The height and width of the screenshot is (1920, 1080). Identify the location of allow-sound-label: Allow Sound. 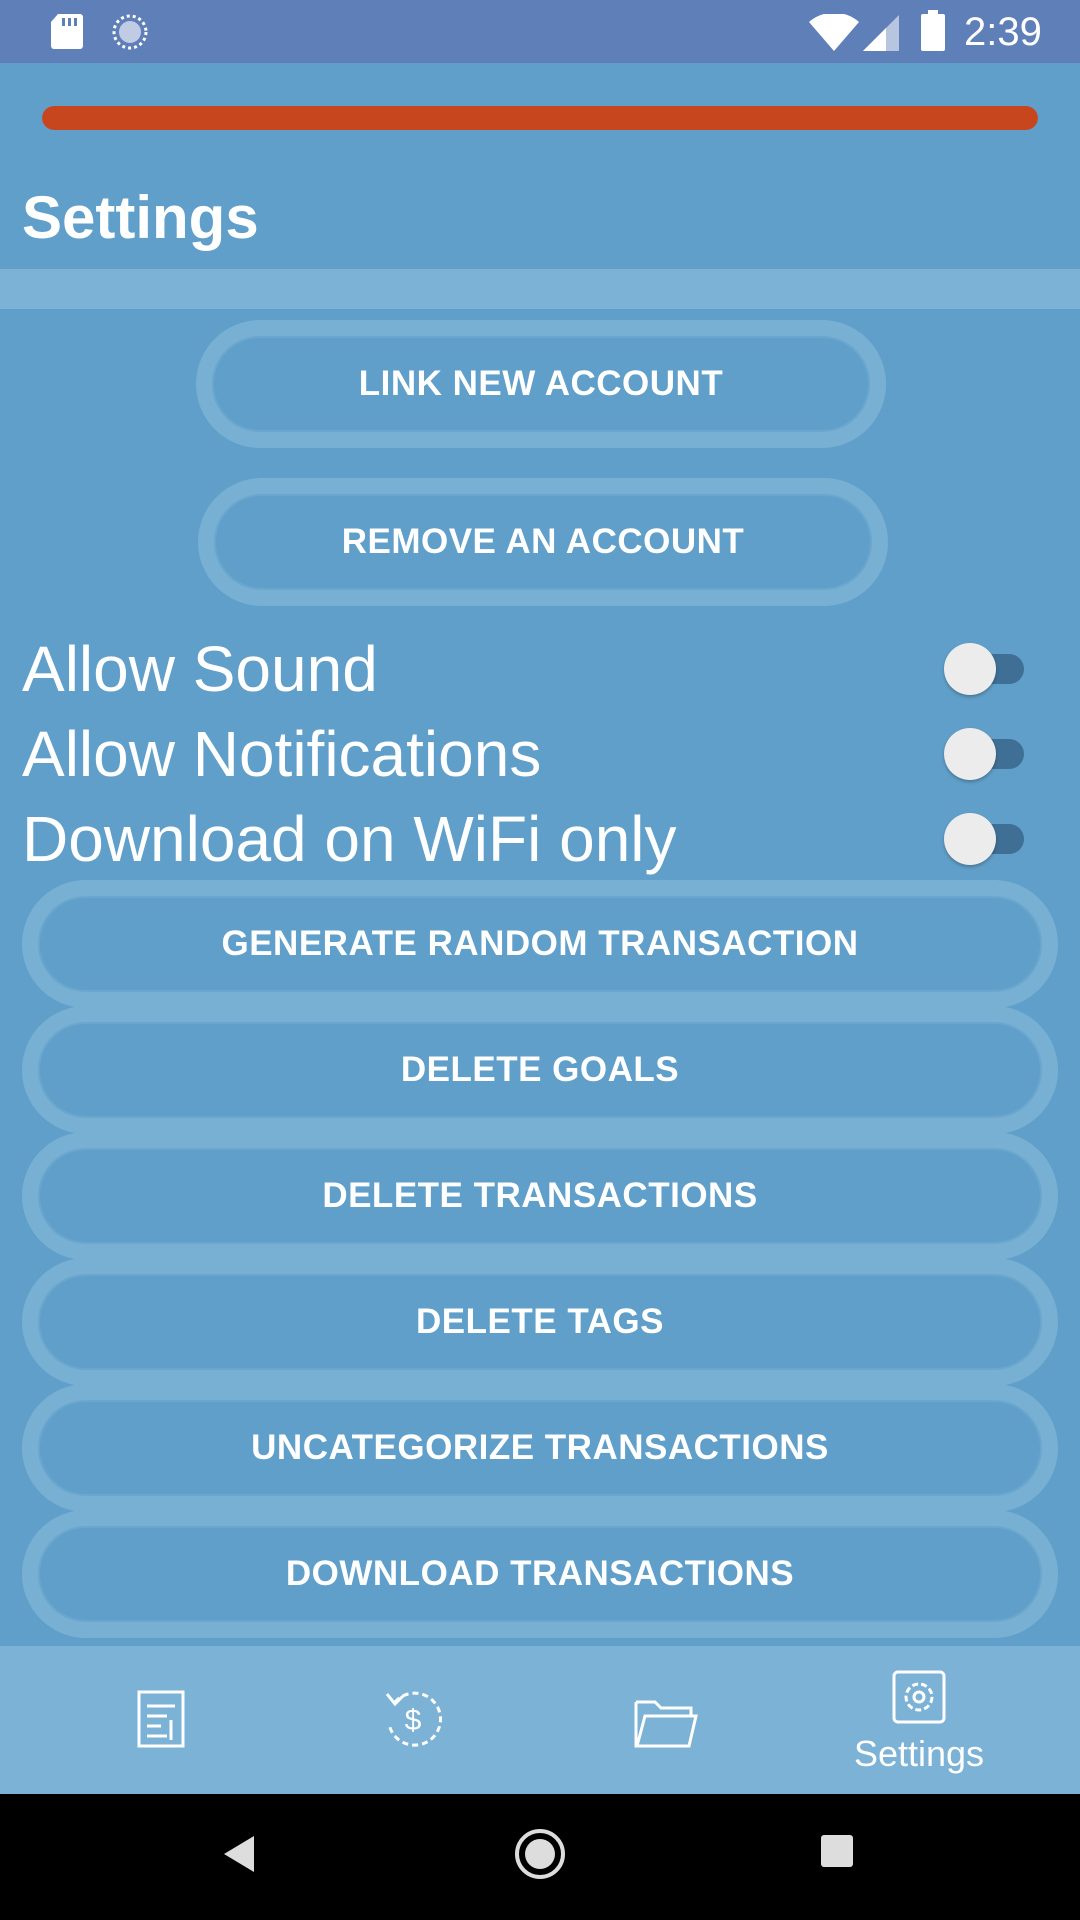
(200, 669).